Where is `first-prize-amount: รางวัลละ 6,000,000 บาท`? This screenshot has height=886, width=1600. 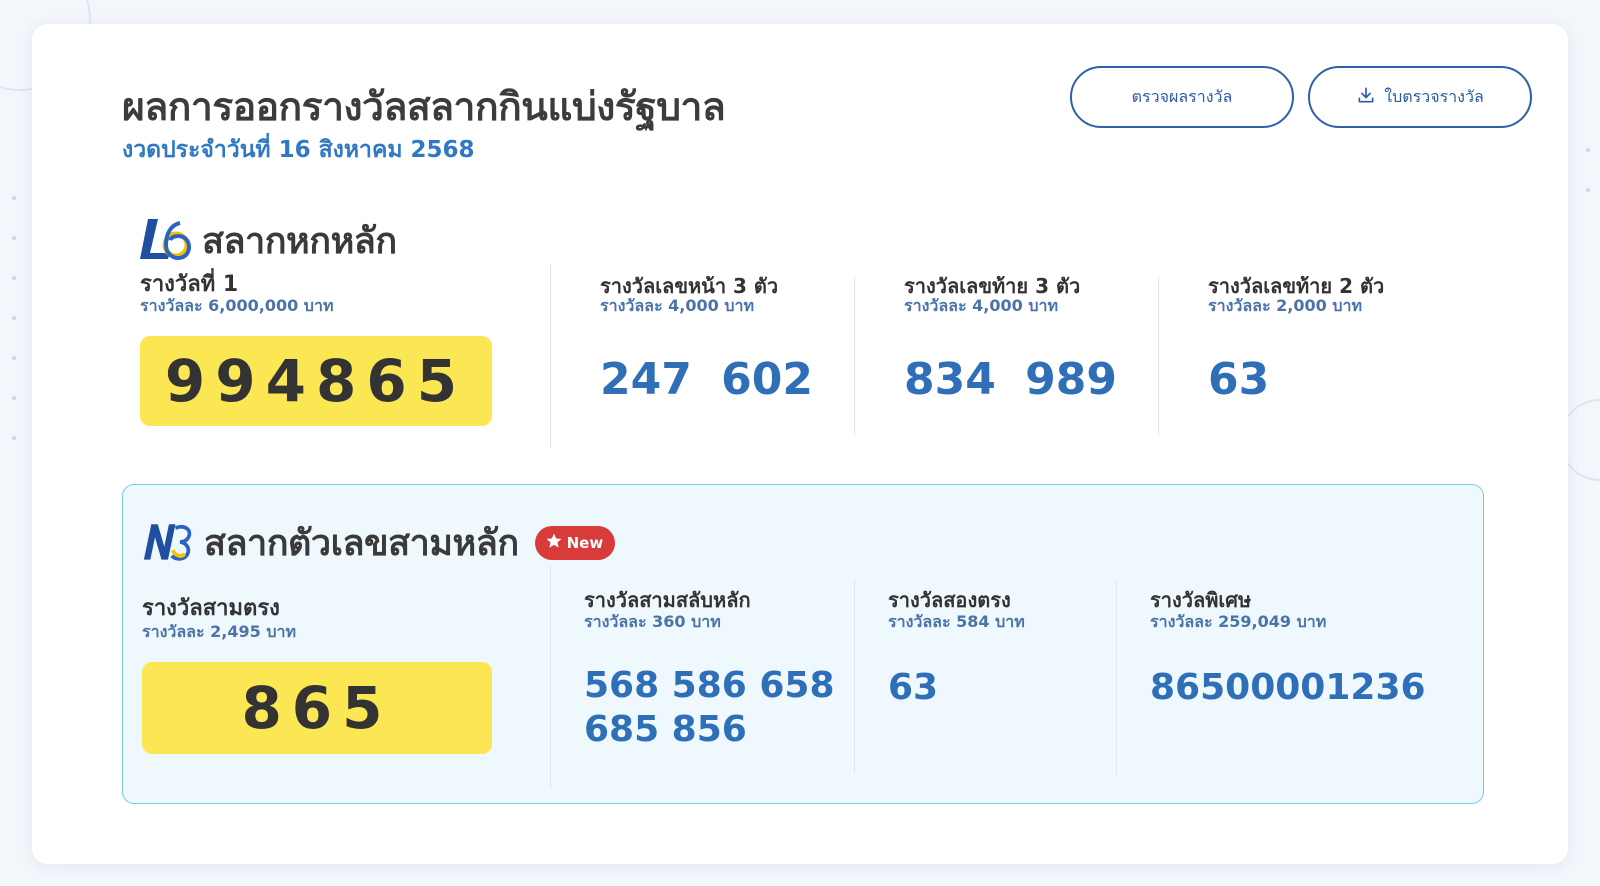 first-prize-amount: รางวัลละ 6,000,000 บาท is located at coordinates (237, 305).